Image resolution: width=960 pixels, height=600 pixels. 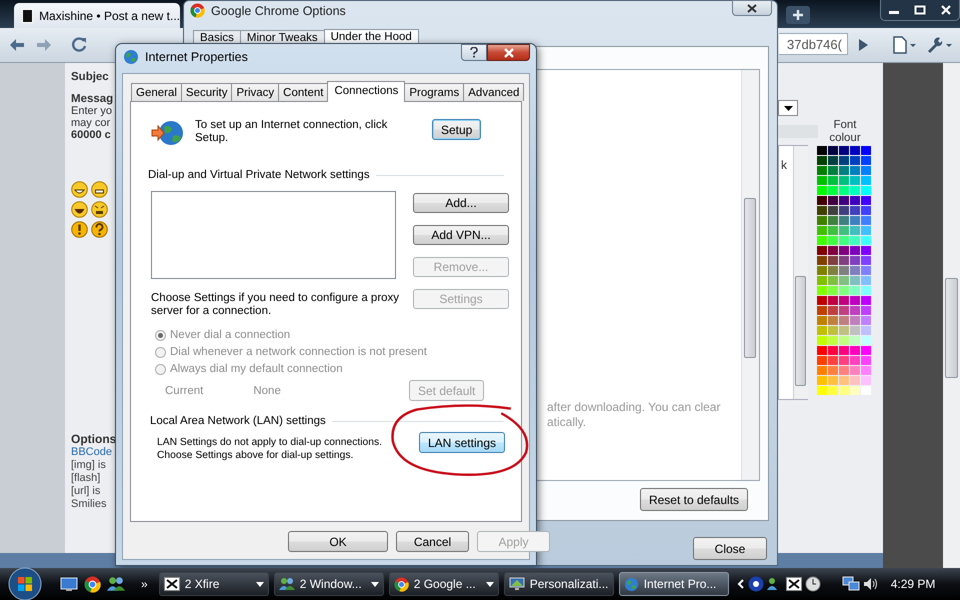 I want to click on wrench-icon, so click(x=940, y=45).